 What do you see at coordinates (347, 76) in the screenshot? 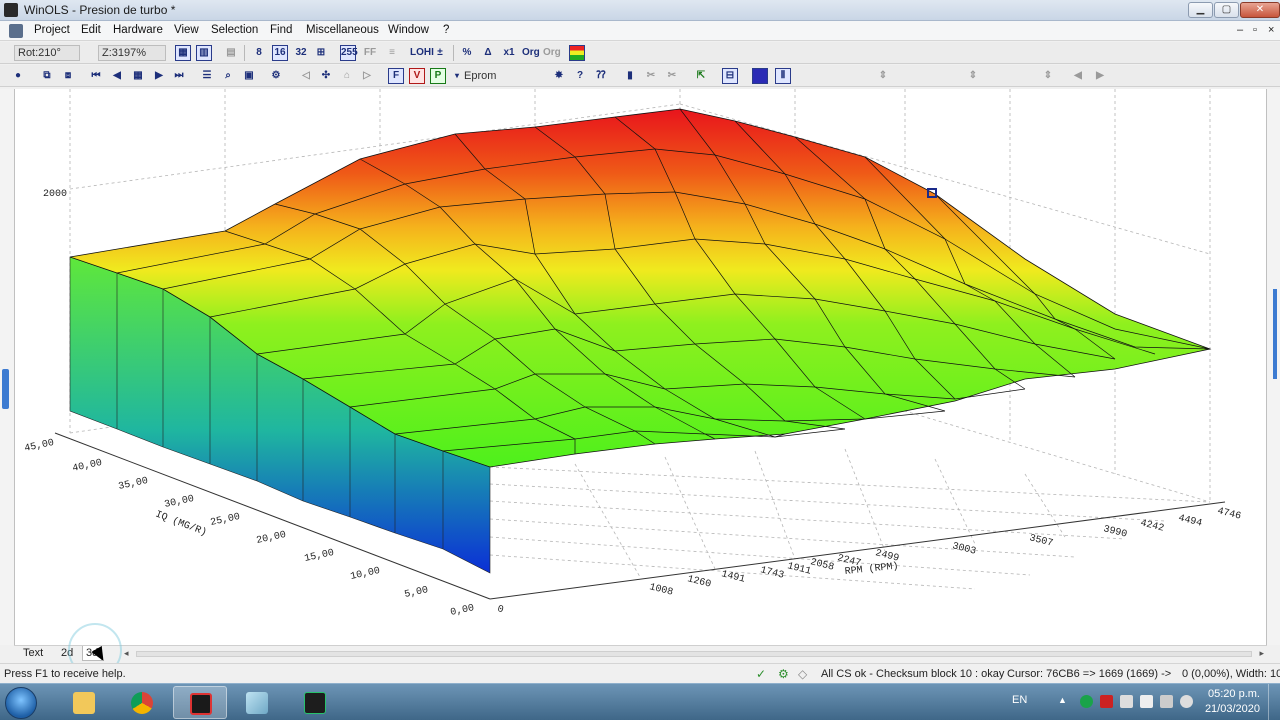
I see `disabled-tool-icon: ⌂` at bounding box center [347, 76].